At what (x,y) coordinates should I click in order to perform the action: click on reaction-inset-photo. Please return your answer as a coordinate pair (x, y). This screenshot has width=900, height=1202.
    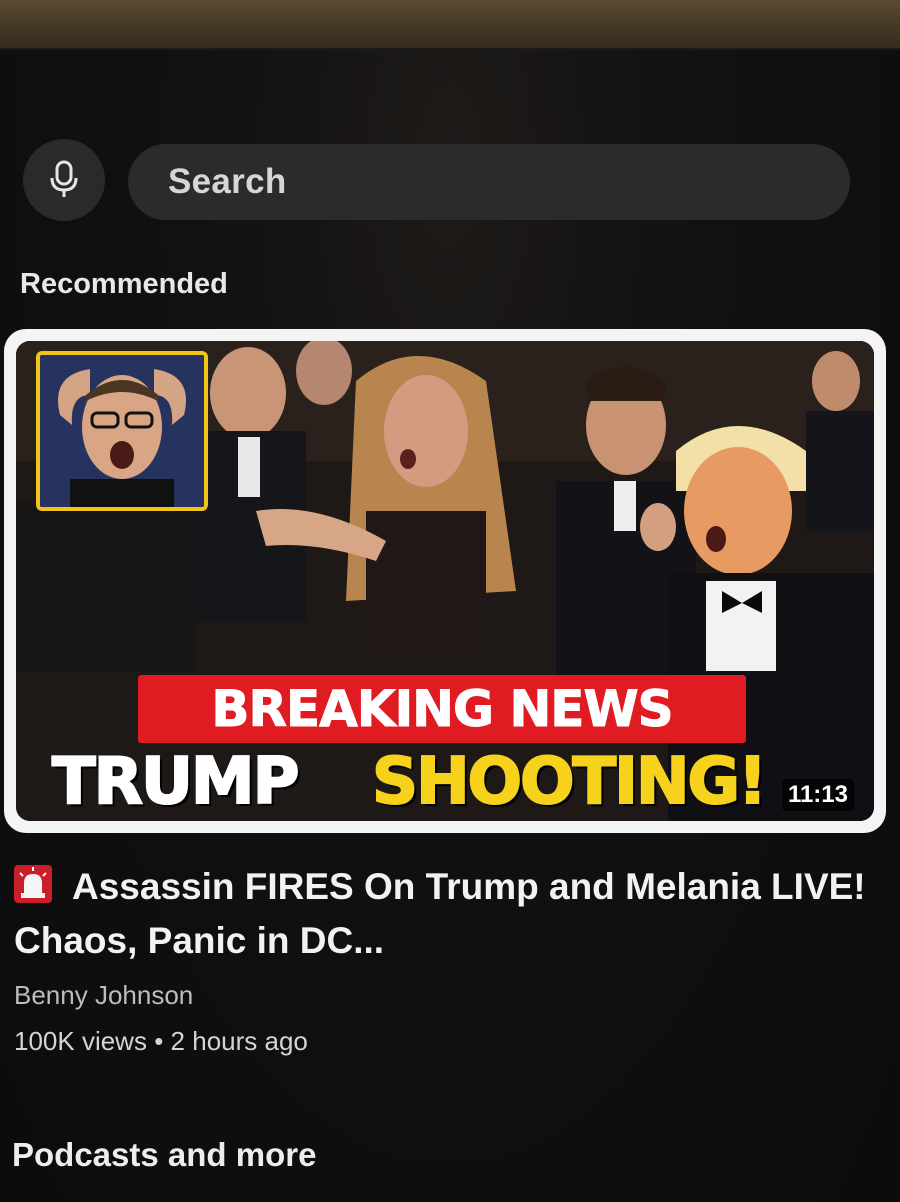
    Looking at the image, I should click on (122, 431).